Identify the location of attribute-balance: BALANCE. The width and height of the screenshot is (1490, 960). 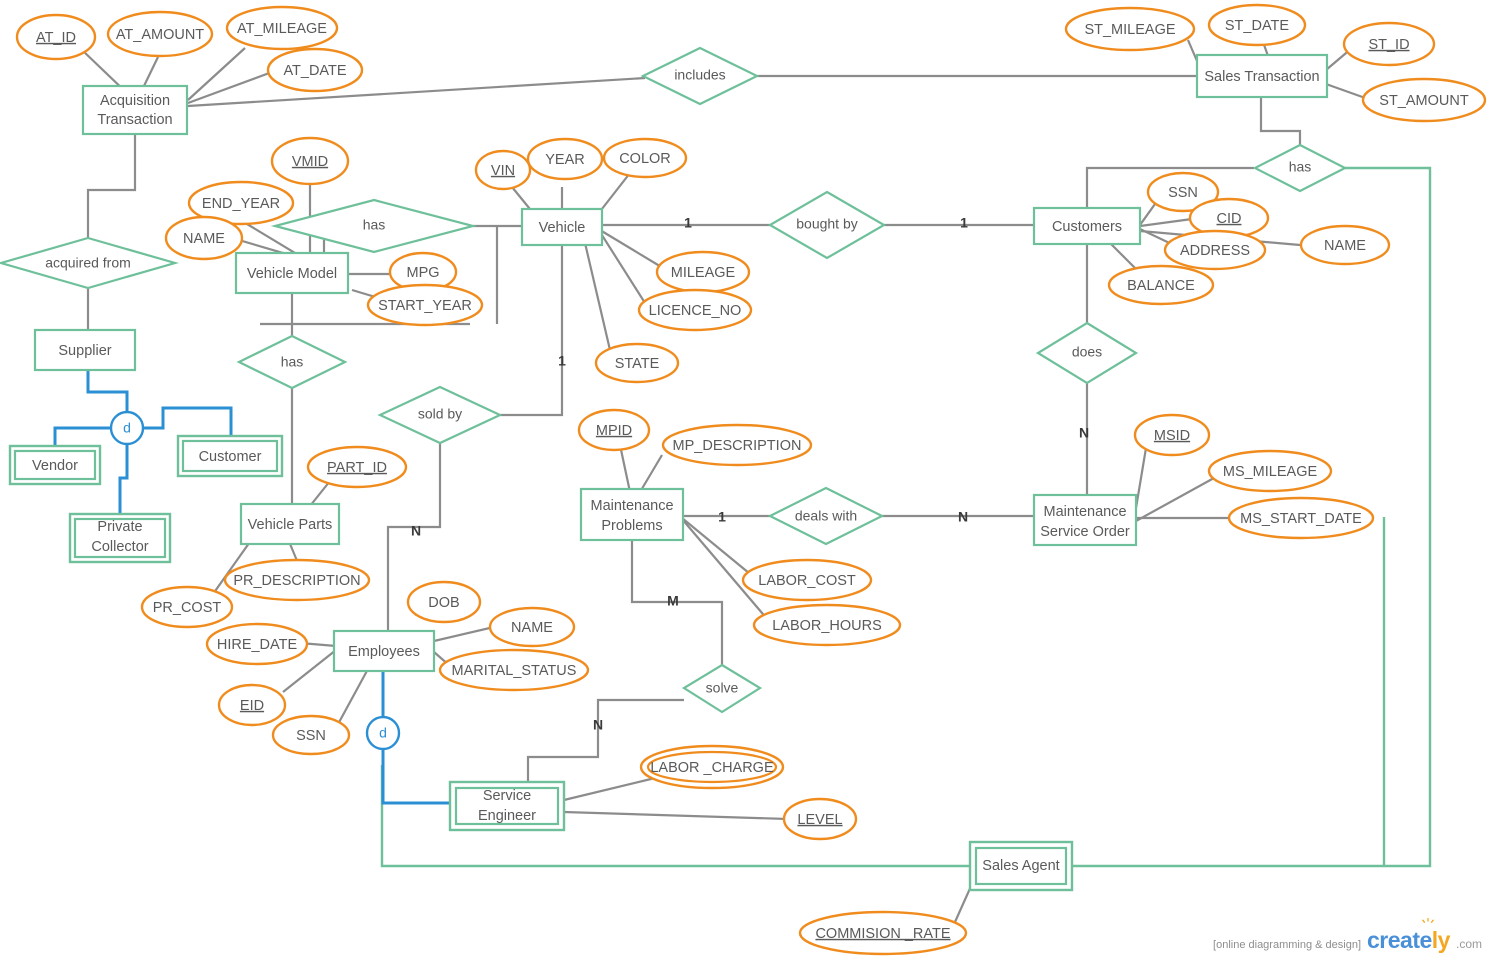
(1161, 285).